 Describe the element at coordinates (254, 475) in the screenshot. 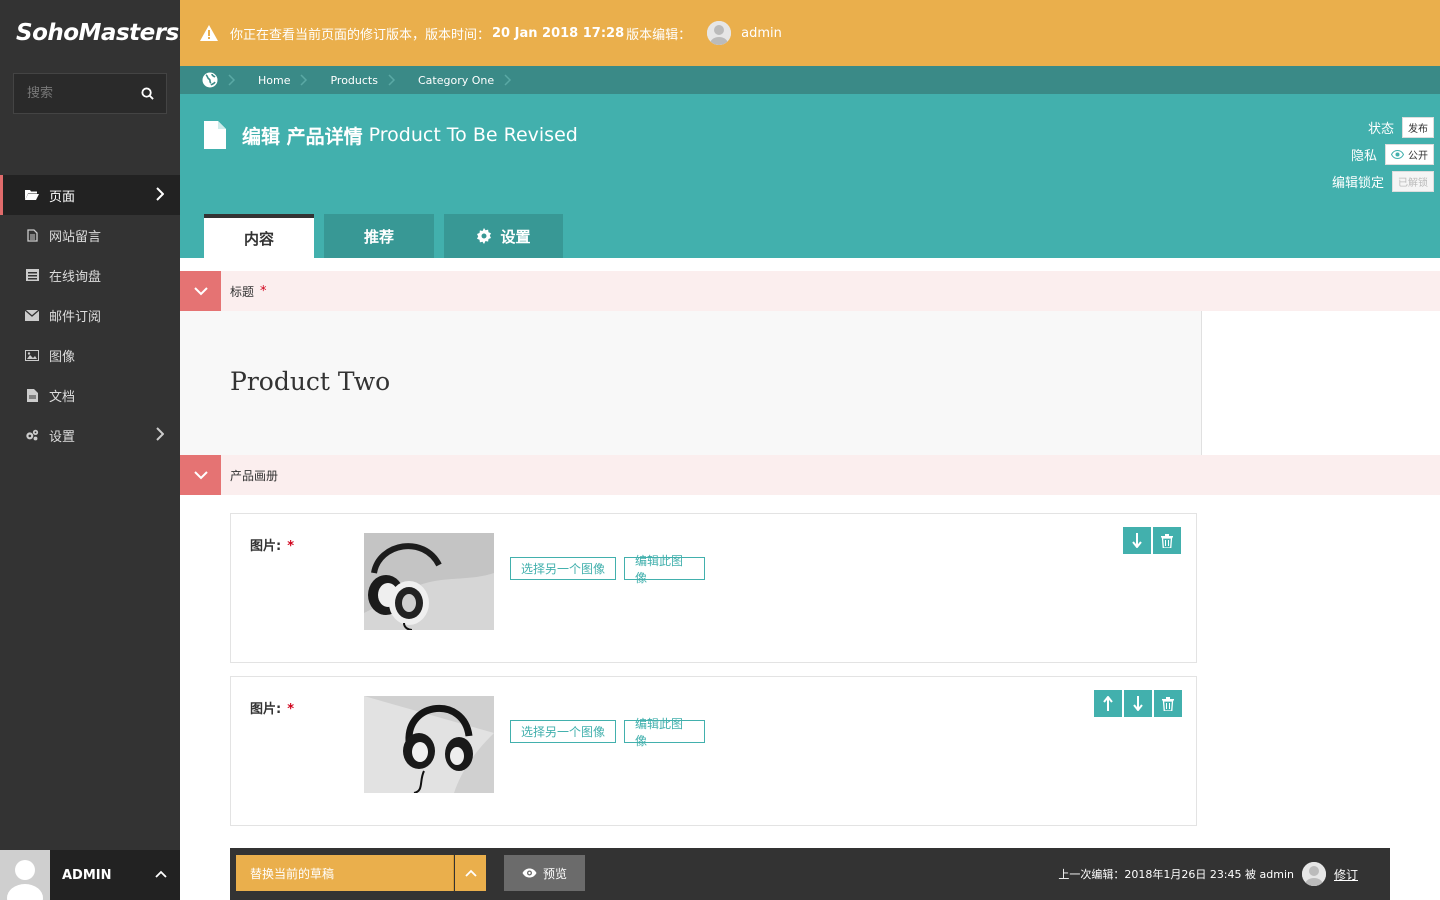

I see `section-label: 产品画册` at that location.